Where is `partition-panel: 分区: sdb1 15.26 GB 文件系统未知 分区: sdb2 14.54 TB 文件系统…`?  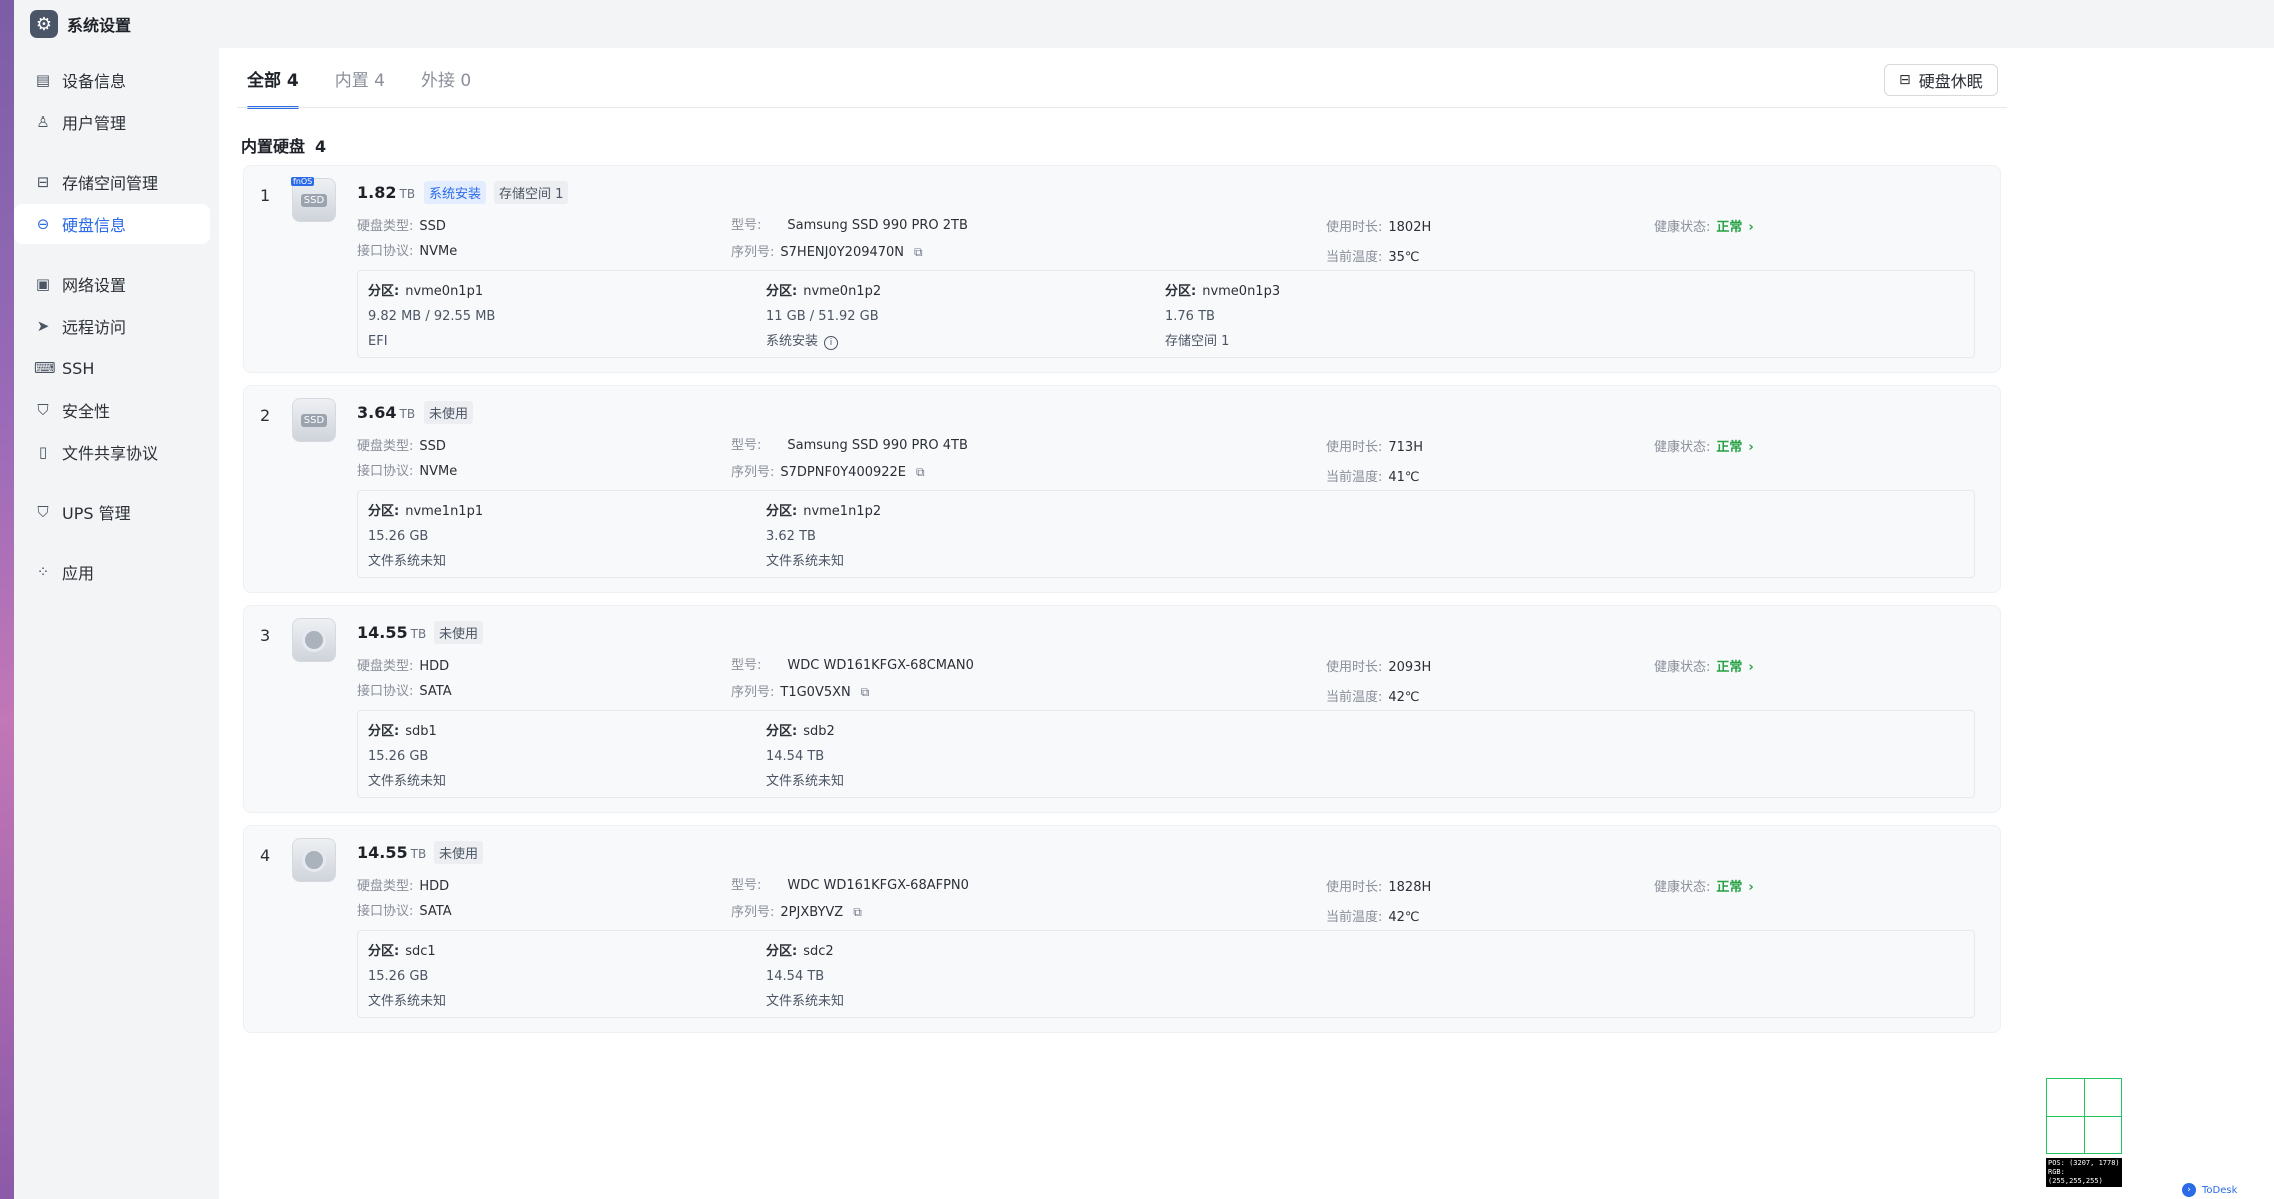 partition-panel: 分区: sdb1 15.26 GB 文件系统未知 分区: sdb2 14.54 TB 文件系统… is located at coordinates (1166, 754).